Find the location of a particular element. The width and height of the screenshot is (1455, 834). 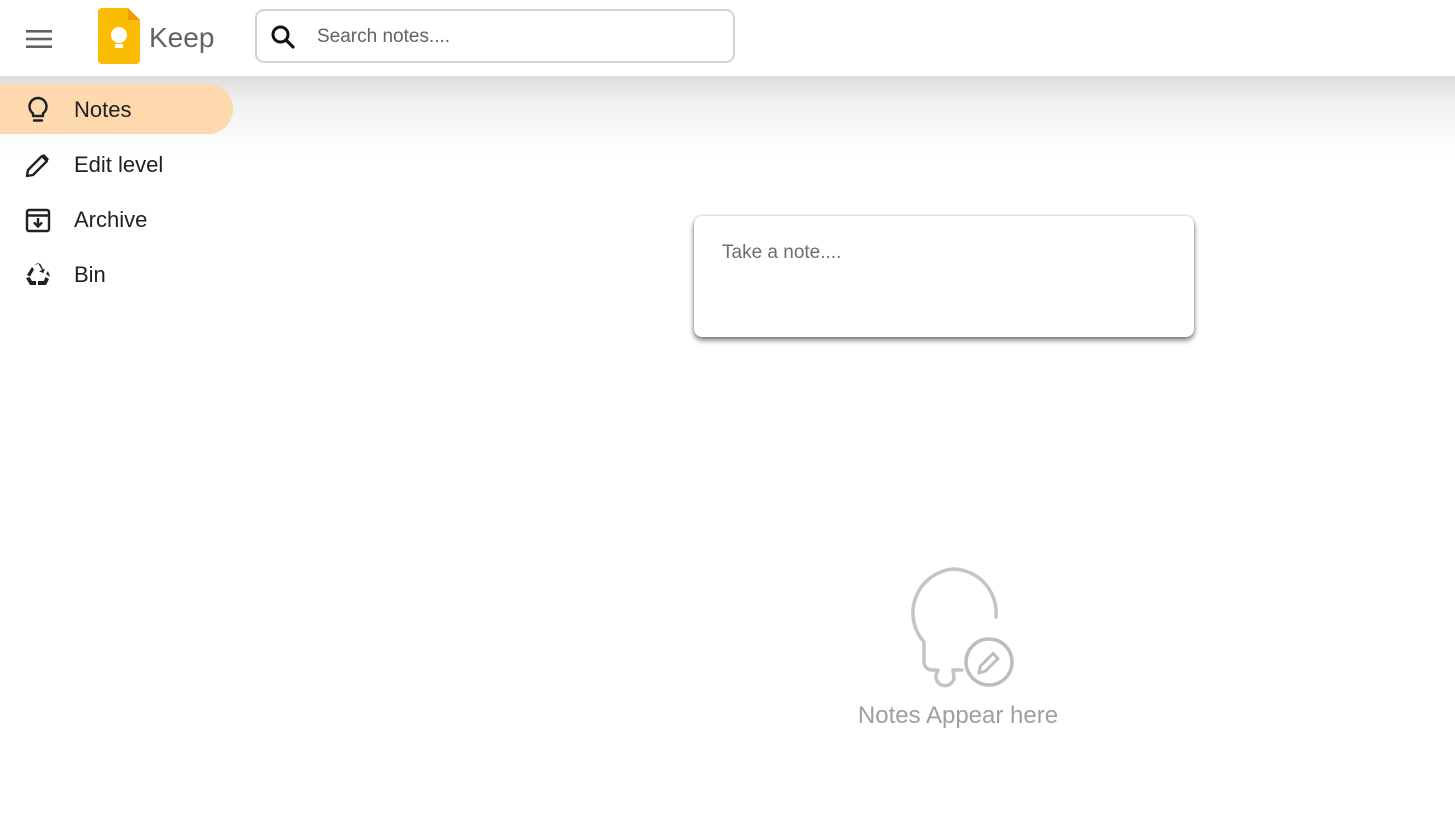

archive-icon is located at coordinates (38, 220).